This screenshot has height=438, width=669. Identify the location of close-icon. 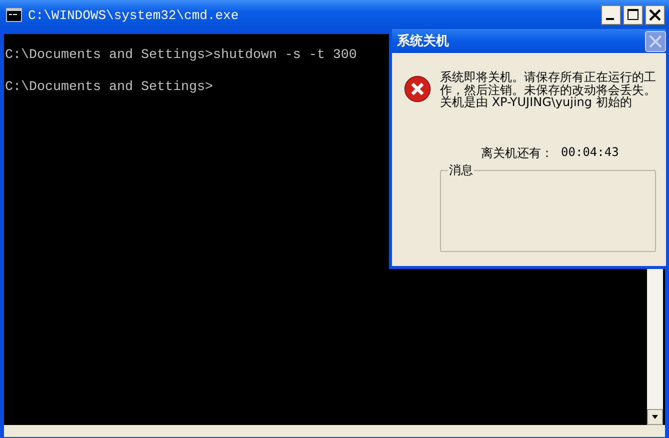
(655, 15).